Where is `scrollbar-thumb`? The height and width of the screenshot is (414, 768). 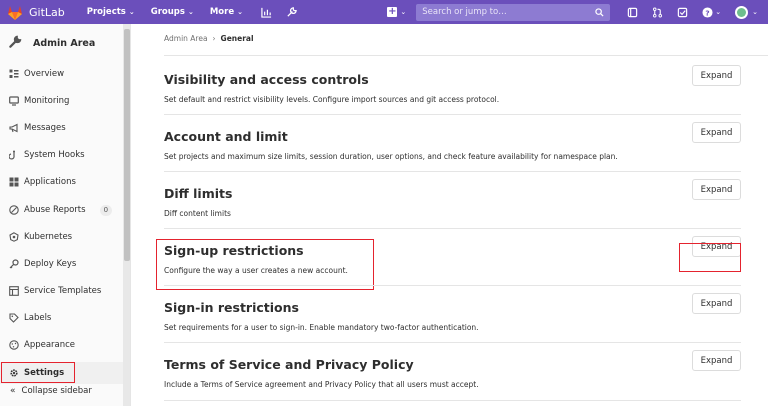
scrollbar-thumb is located at coordinates (127, 145).